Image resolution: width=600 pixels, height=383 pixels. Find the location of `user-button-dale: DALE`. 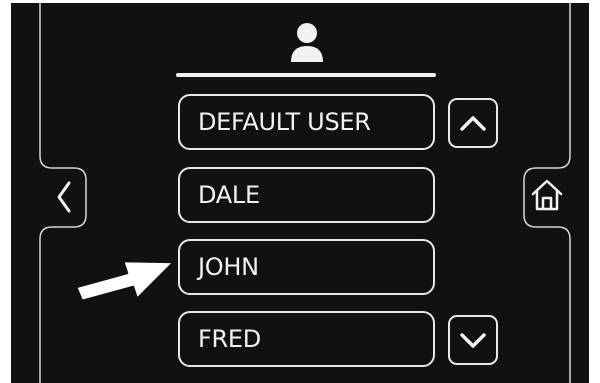

user-button-dale: DALE is located at coordinates (306, 195).